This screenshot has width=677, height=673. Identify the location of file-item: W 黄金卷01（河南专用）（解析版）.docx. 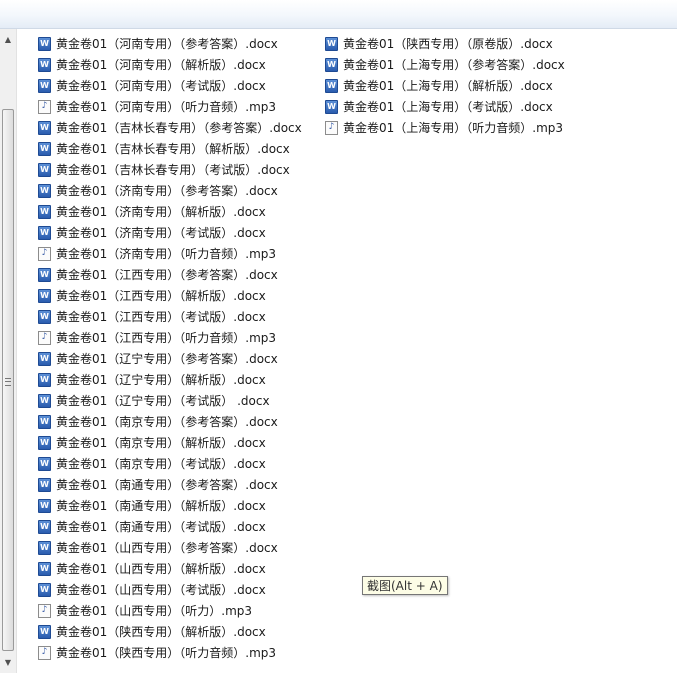
(170, 64).